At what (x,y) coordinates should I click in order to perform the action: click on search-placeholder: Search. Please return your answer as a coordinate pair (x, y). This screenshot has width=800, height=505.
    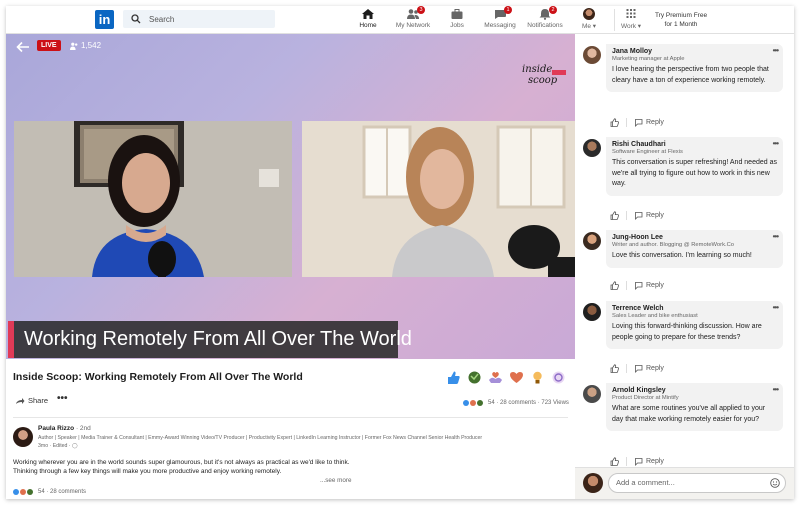
    Looking at the image, I should click on (162, 19).